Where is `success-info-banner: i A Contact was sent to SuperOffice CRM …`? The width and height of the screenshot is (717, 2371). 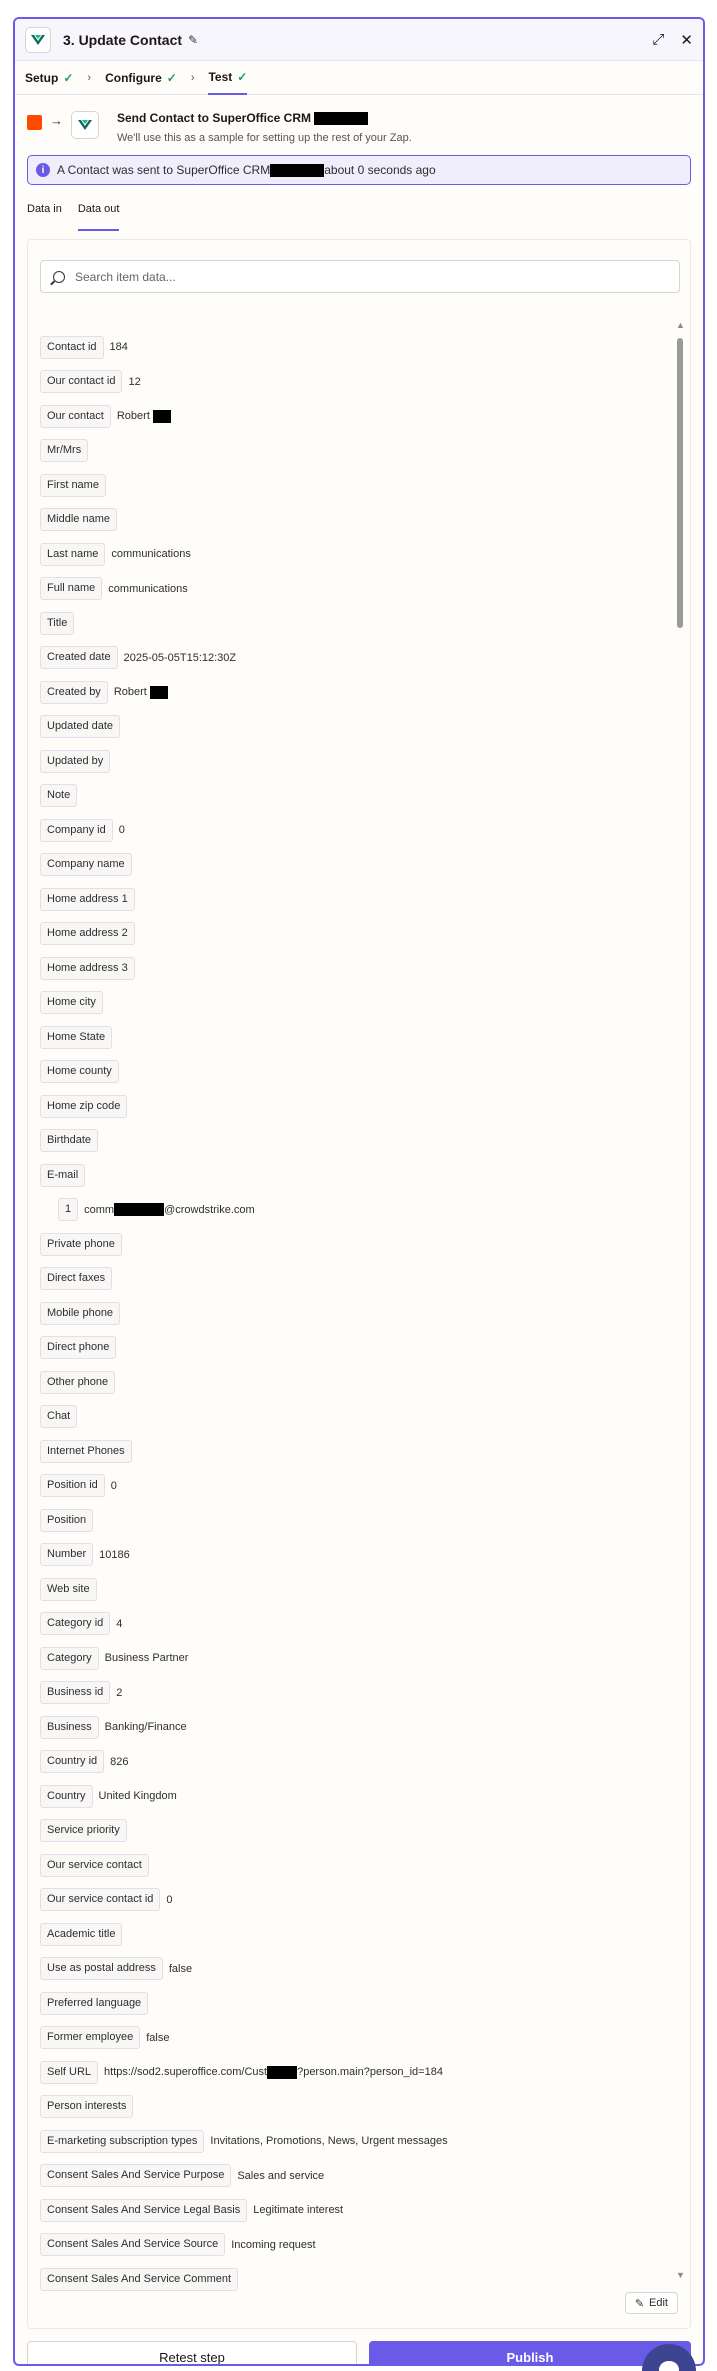 success-info-banner: i A Contact was sent to SuperOffice CRM … is located at coordinates (359, 170).